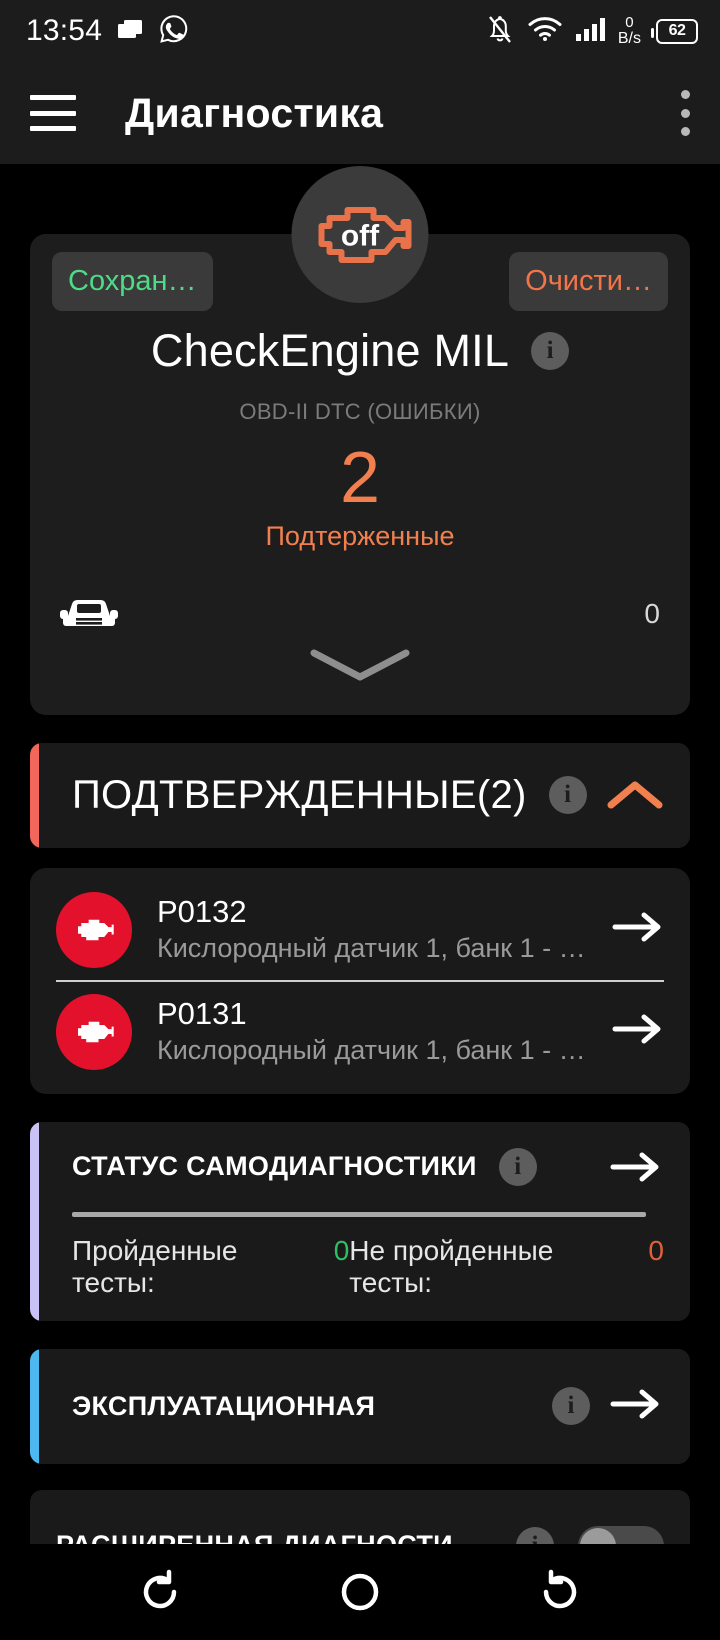 Image resolution: width=720 pixels, height=1640 pixels. What do you see at coordinates (545, 31) in the screenshot?
I see `wifi-icon` at bounding box center [545, 31].